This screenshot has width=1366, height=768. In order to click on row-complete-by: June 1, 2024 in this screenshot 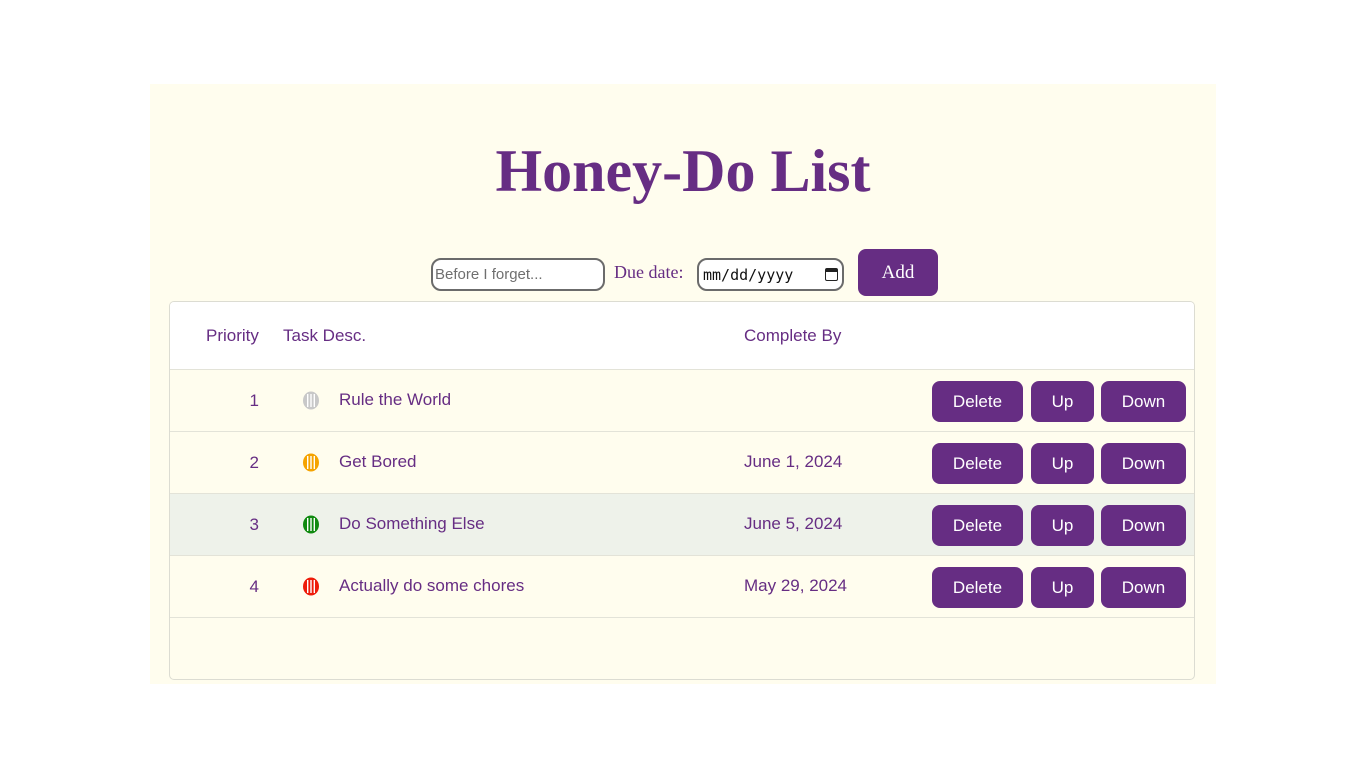, I will do `click(793, 461)`.